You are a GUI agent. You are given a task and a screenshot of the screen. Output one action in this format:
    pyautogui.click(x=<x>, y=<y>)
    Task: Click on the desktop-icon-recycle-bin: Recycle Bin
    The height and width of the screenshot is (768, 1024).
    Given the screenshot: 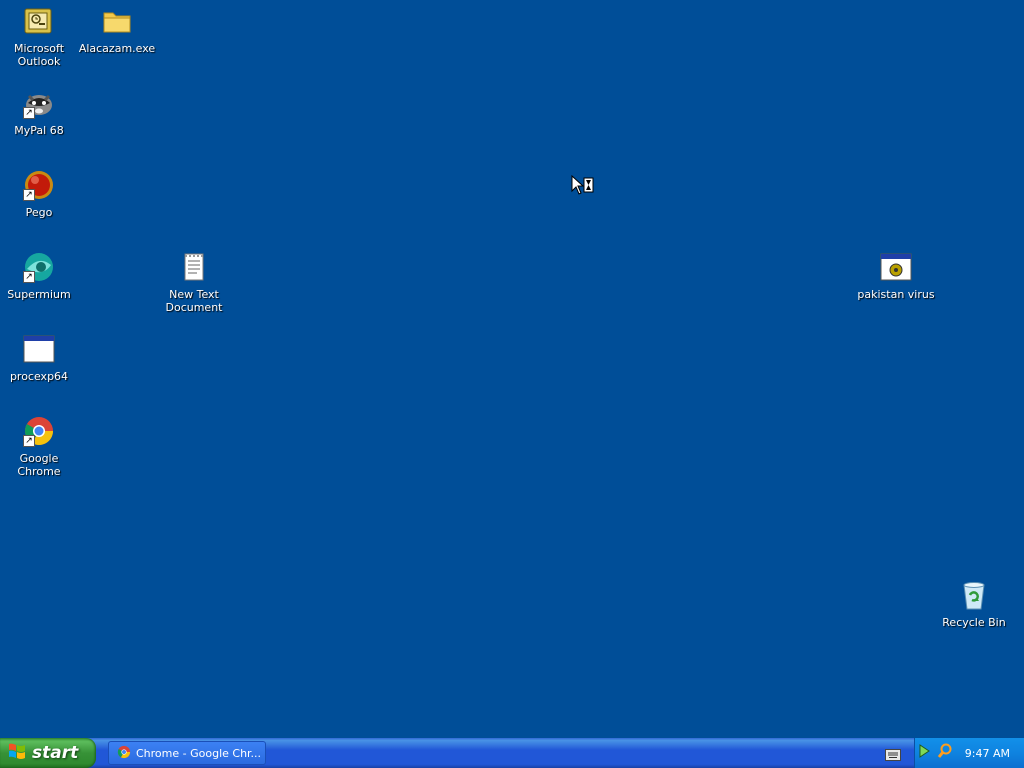 What is the action you would take?
    pyautogui.click(x=974, y=602)
    